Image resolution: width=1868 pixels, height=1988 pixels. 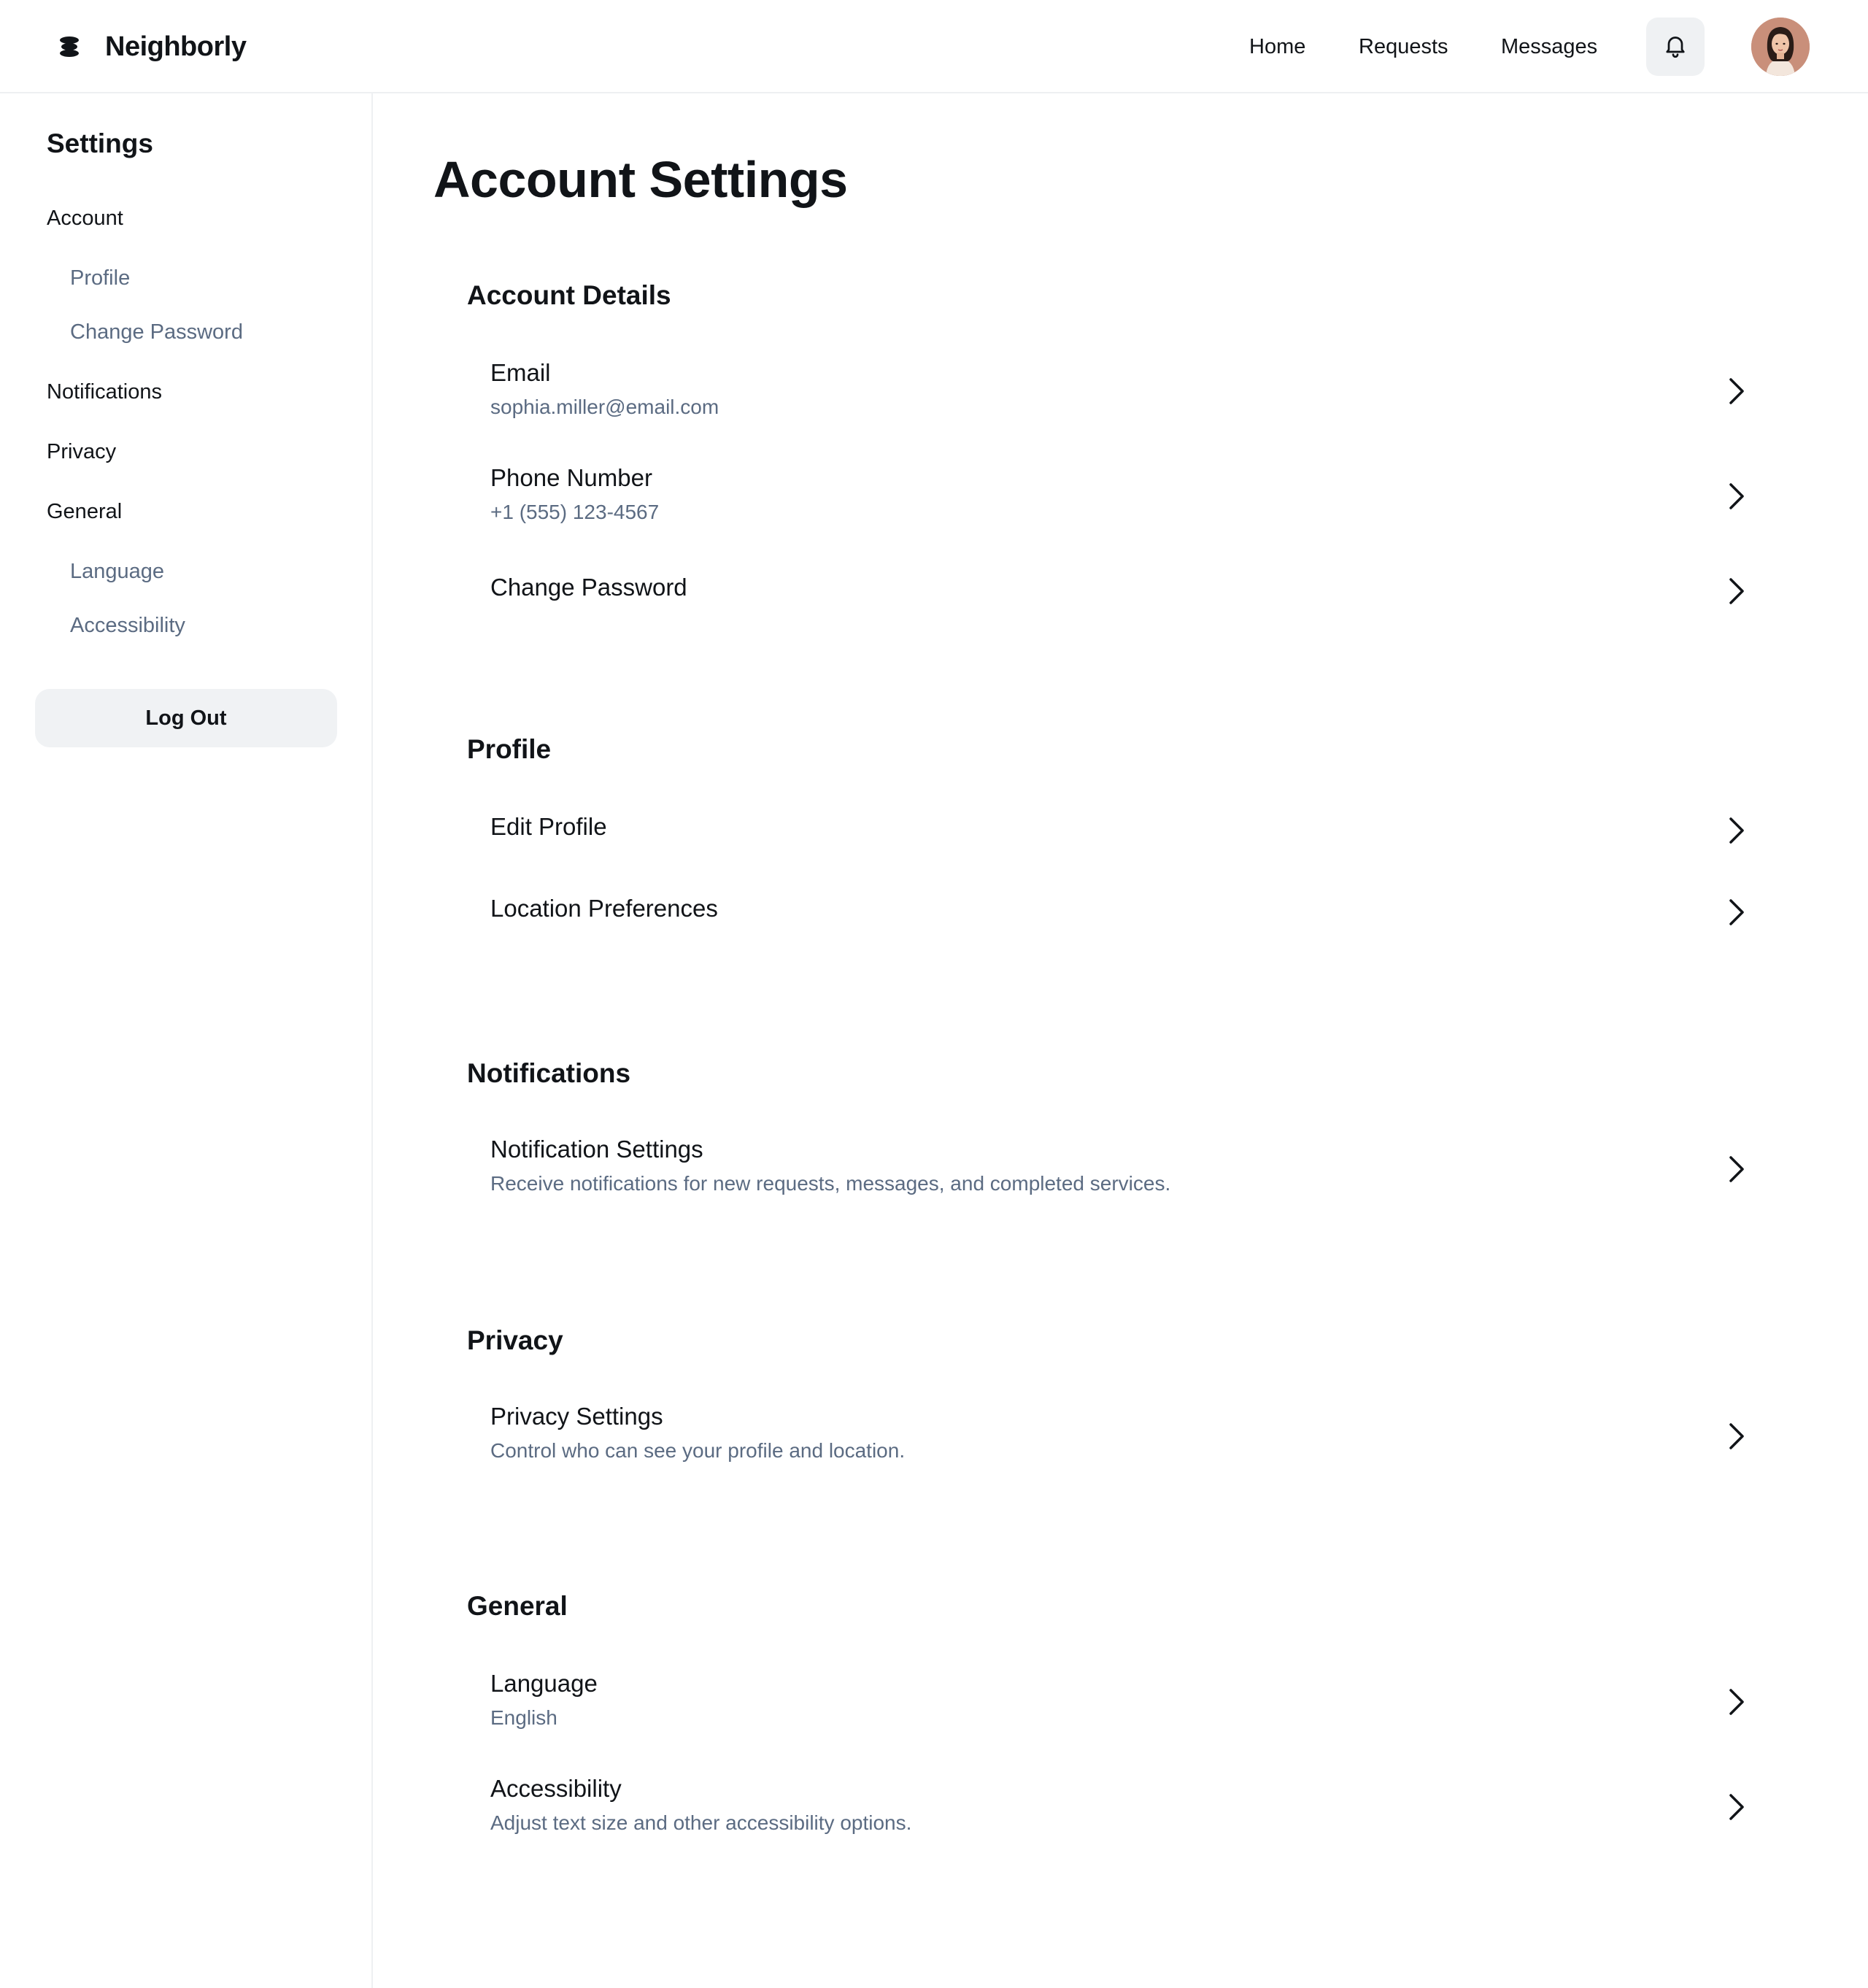 What do you see at coordinates (84, 512) in the screenshot?
I see `sidebar-item-general: General` at bounding box center [84, 512].